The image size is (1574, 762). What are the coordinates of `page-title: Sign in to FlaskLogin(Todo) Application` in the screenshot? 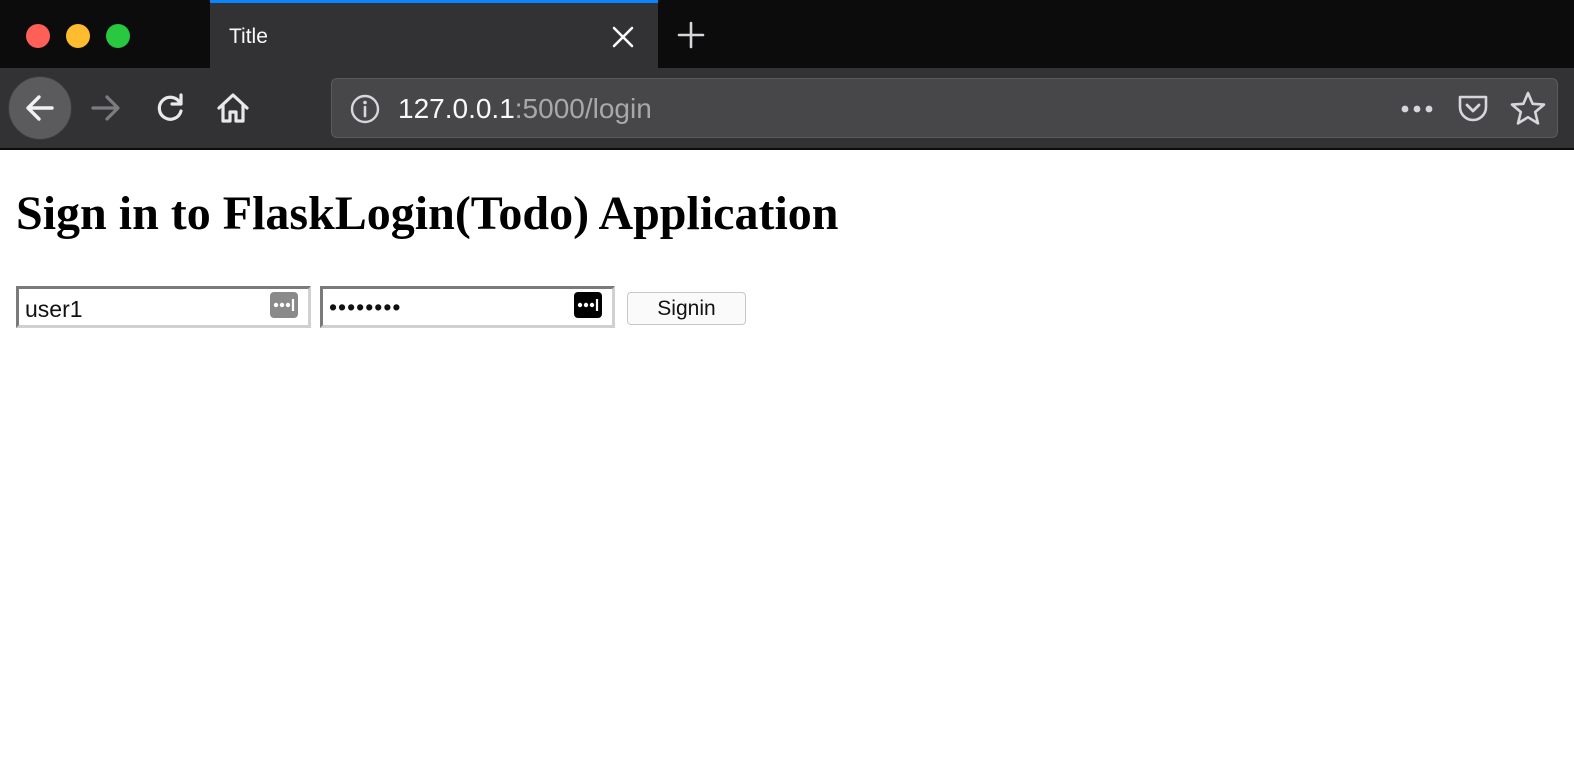 It's located at (427, 213).